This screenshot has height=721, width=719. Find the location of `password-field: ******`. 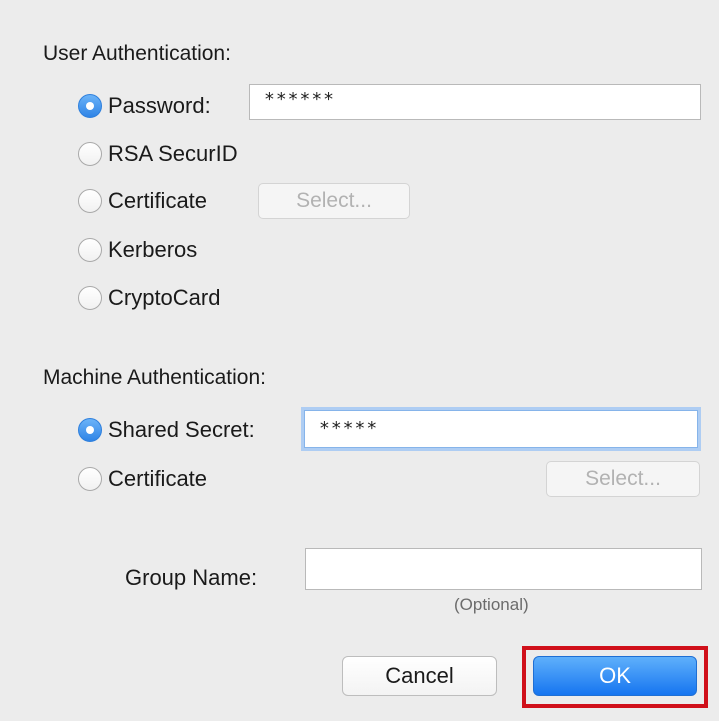

password-field: ****** is located at coordinates (475, 102).